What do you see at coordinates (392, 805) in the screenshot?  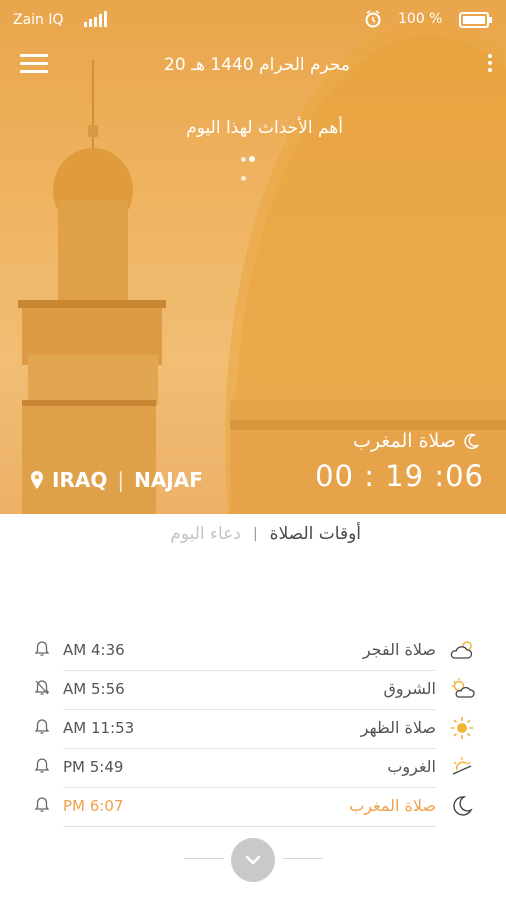 I see `prayer-name: صلاة المغرب` at bounding box center [392, 805].